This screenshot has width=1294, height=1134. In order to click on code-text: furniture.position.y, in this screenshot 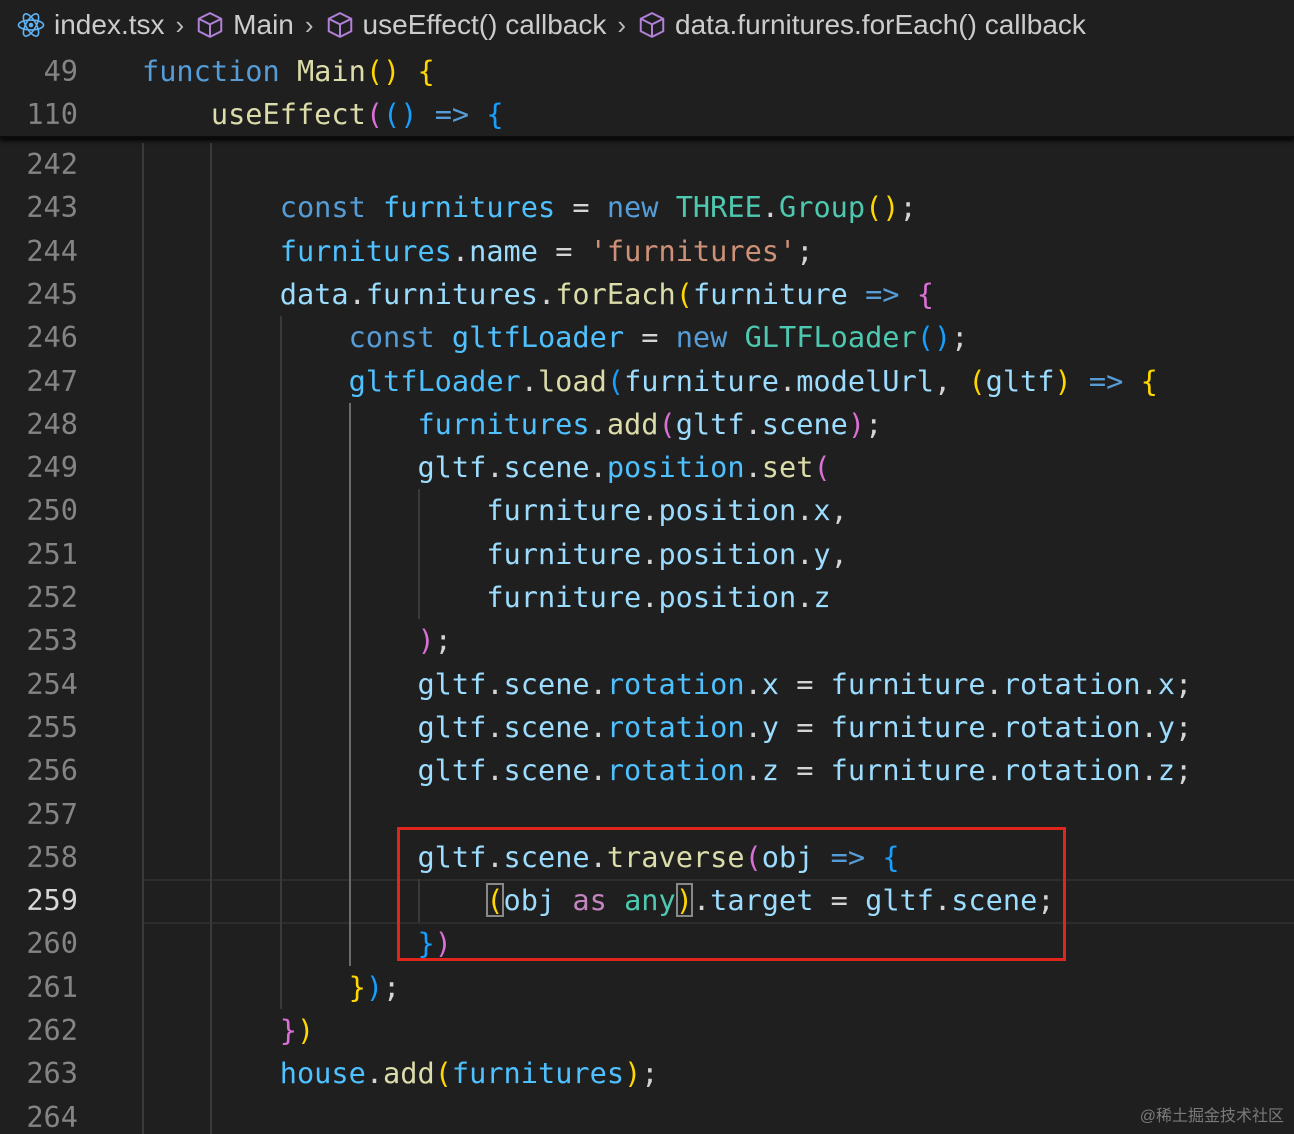, I will do `click(495, 554)`.